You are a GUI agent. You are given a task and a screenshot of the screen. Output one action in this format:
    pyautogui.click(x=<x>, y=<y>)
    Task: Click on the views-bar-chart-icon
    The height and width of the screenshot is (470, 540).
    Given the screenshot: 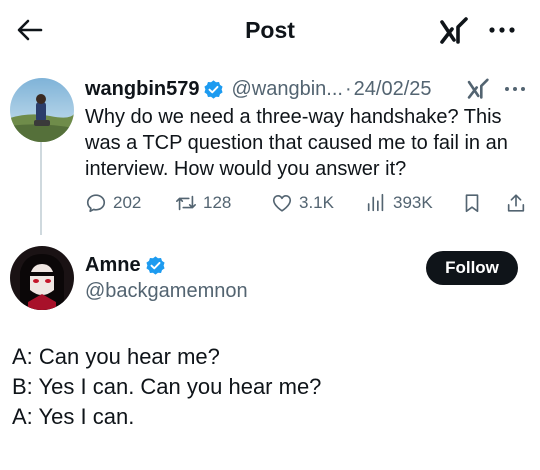 What is the action you would take?
    pyautogui.click(x=375, y=202)
    